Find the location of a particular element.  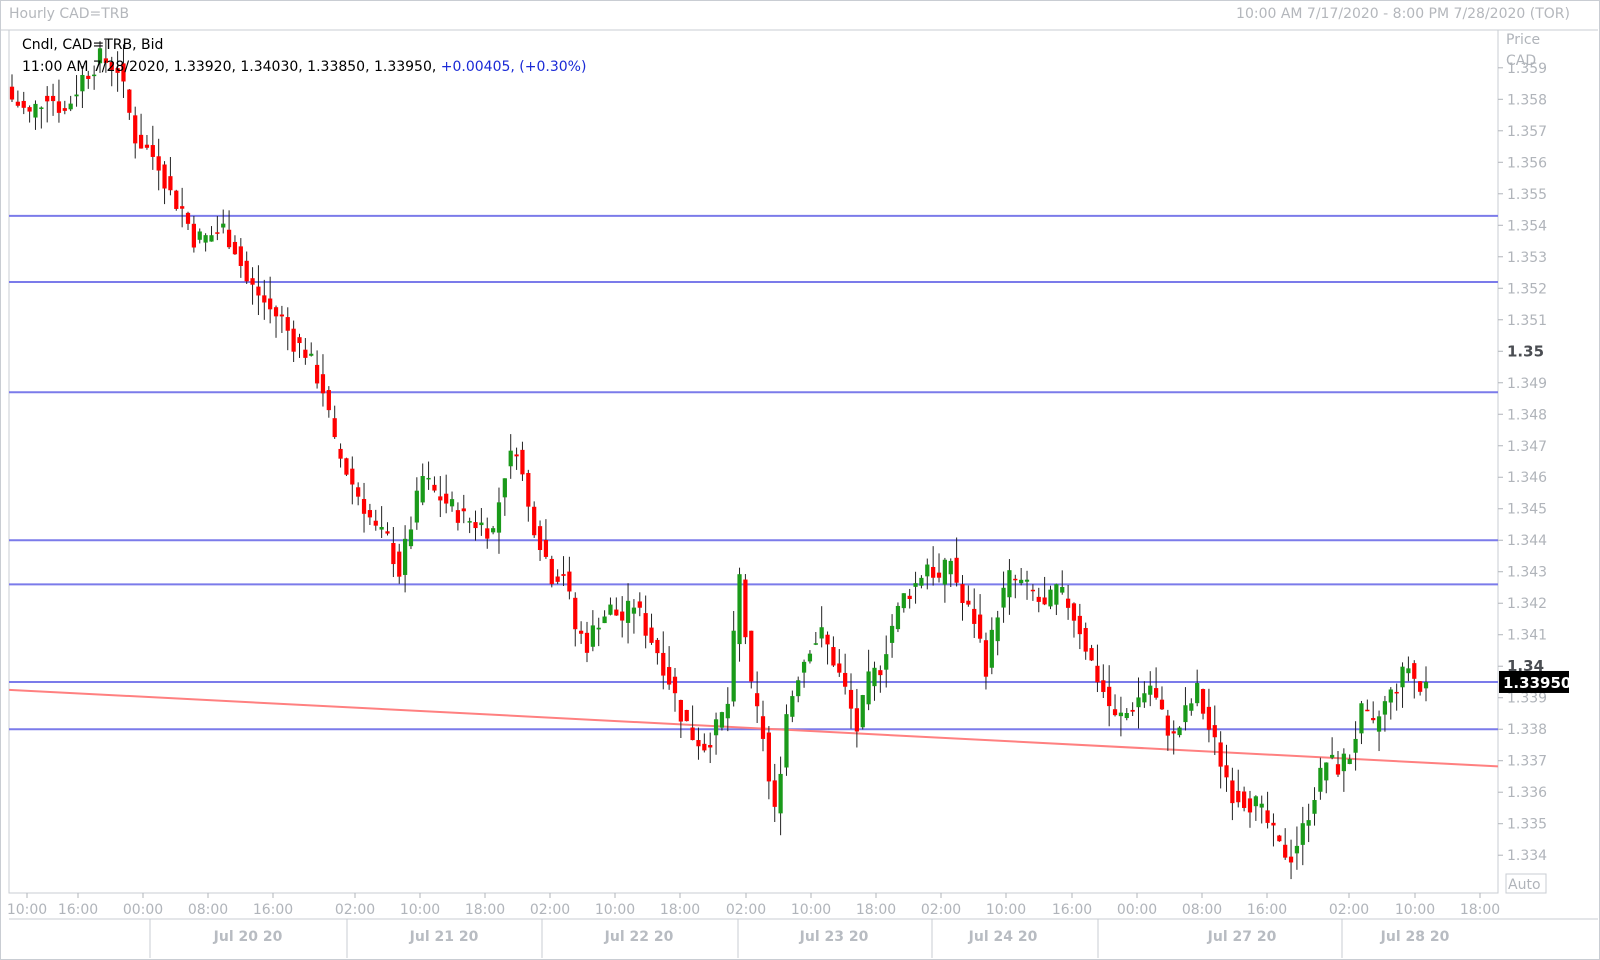

price-tick-label: 1.354 is located at coordinates (1527, 226).